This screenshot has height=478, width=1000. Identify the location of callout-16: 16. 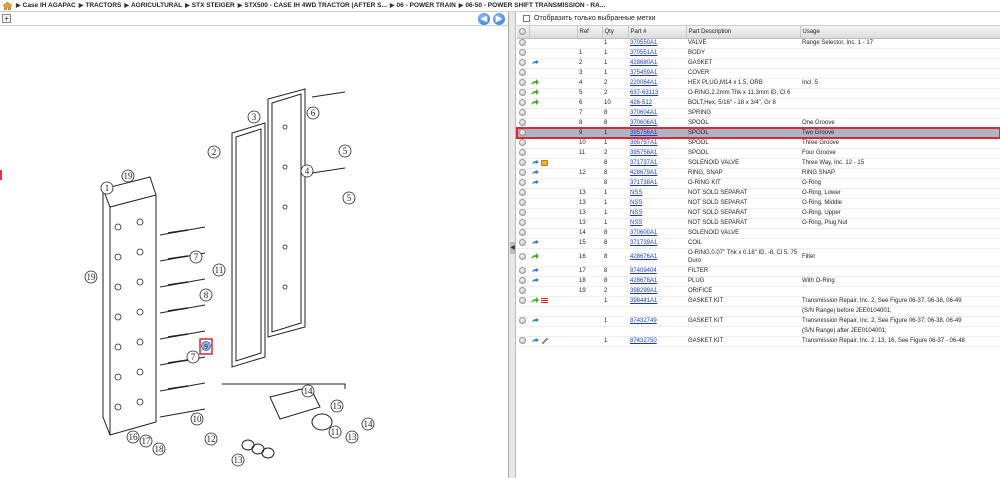
(134, 437).